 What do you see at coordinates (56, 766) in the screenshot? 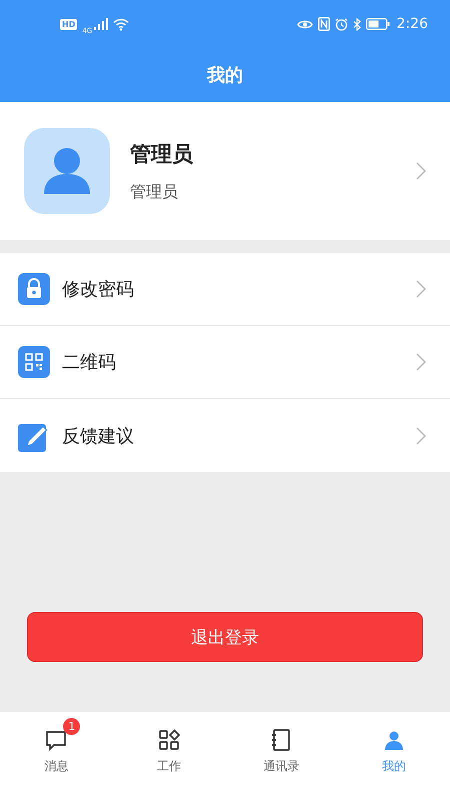
I see `tab-label: 消息` at bounding box center [56, 766].